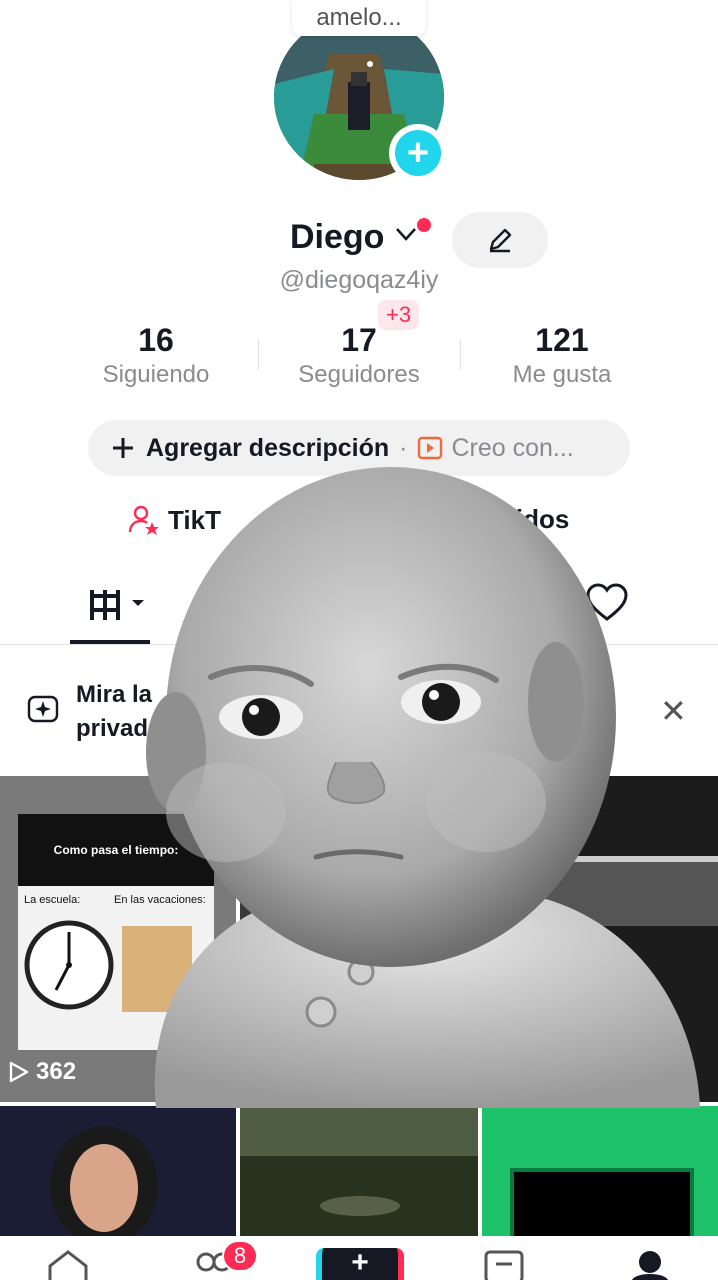 Image resolution: width=718 pixels, height=1280 pixels. What do you see at coordinates (337, 237) in the screenshot?
I see `profile-name: Diego` at bounding box center [337, 237].